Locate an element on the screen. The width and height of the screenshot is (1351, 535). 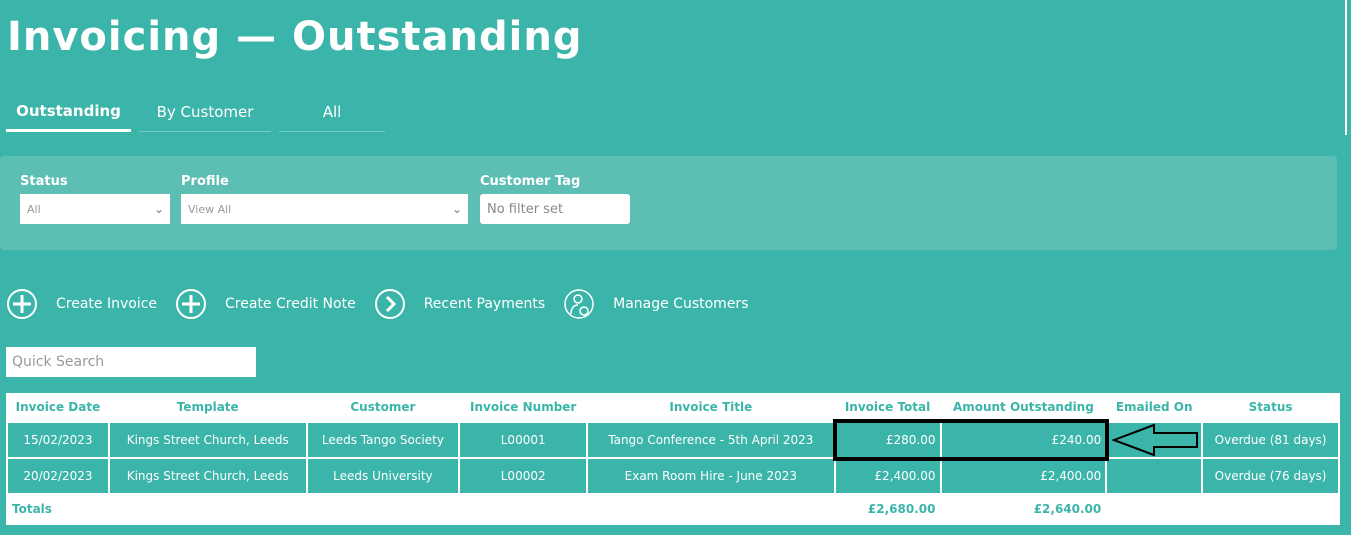
tab-bar: Outstanding By Customer All is located at coordinates (195, 112).